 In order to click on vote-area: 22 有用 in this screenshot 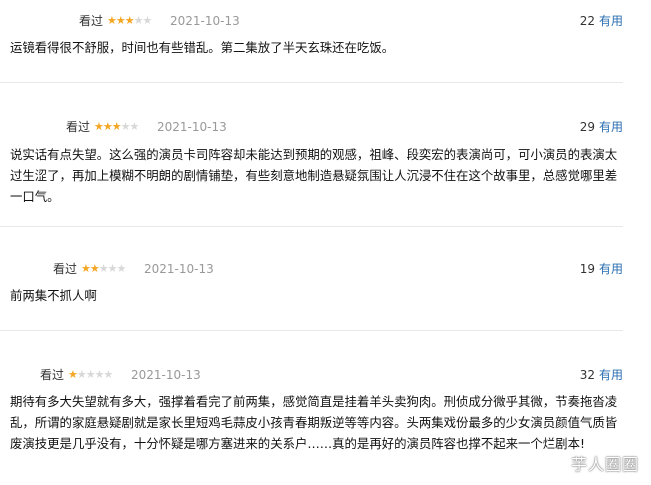, I will do `click(601, 21)`.